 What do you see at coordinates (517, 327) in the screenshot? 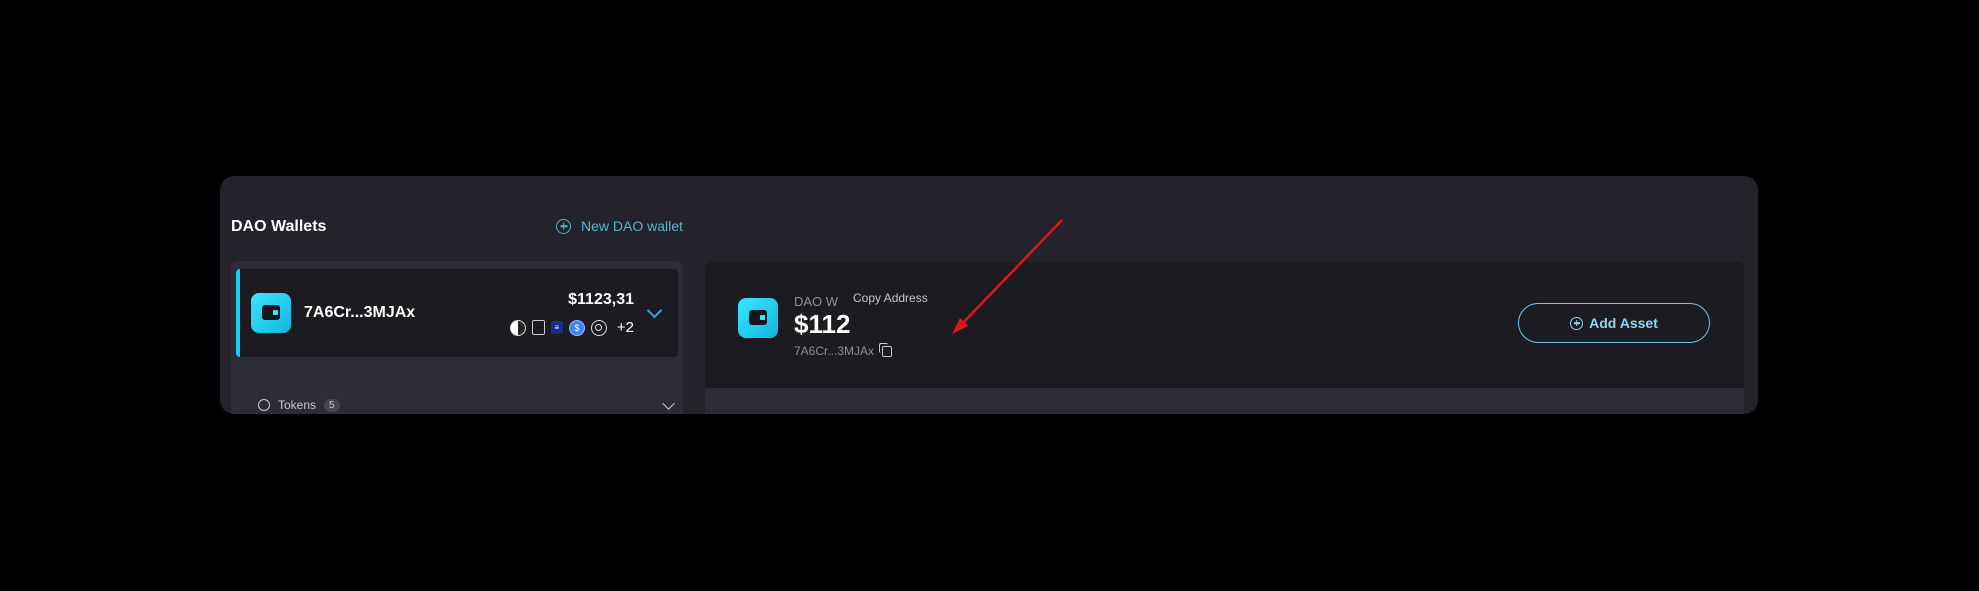
I see `half-circle-icon` at bounding box center [517, 327].